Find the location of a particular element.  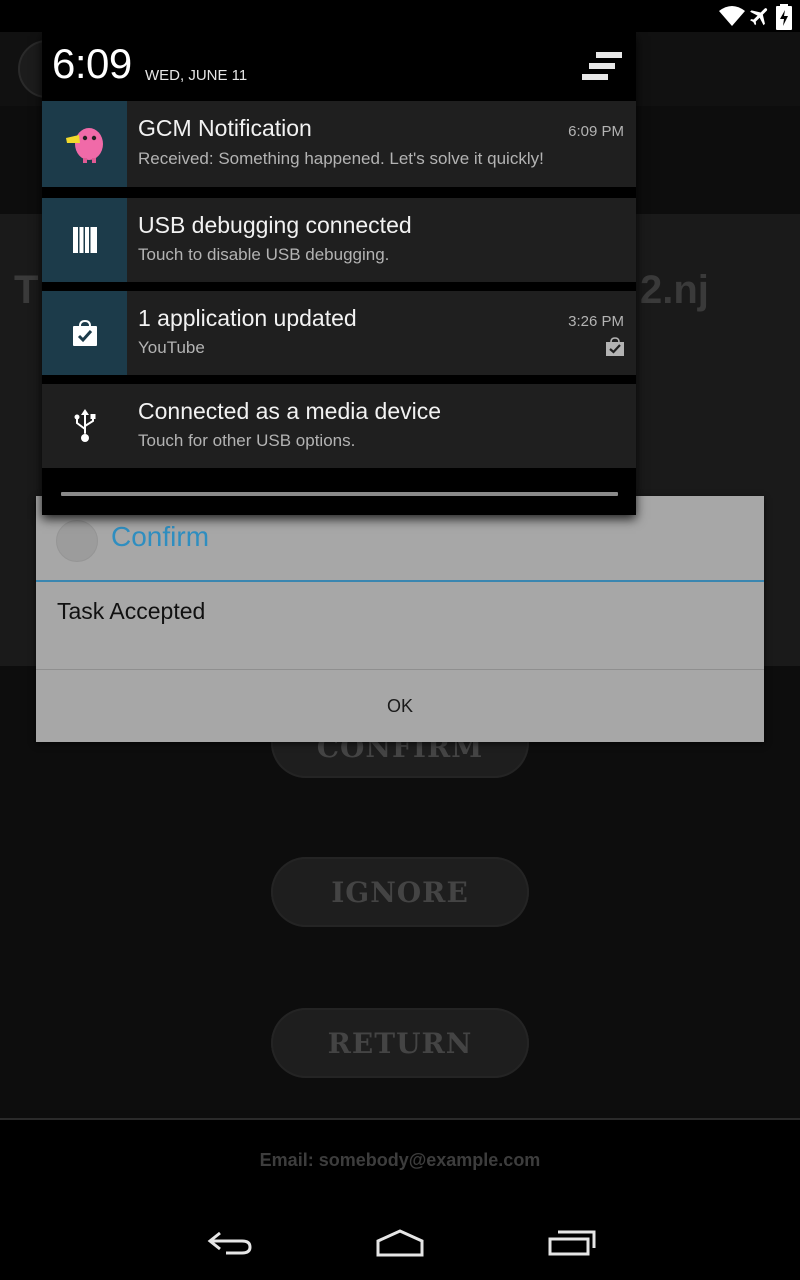

back-icon is located at coordinates (229, 1243).